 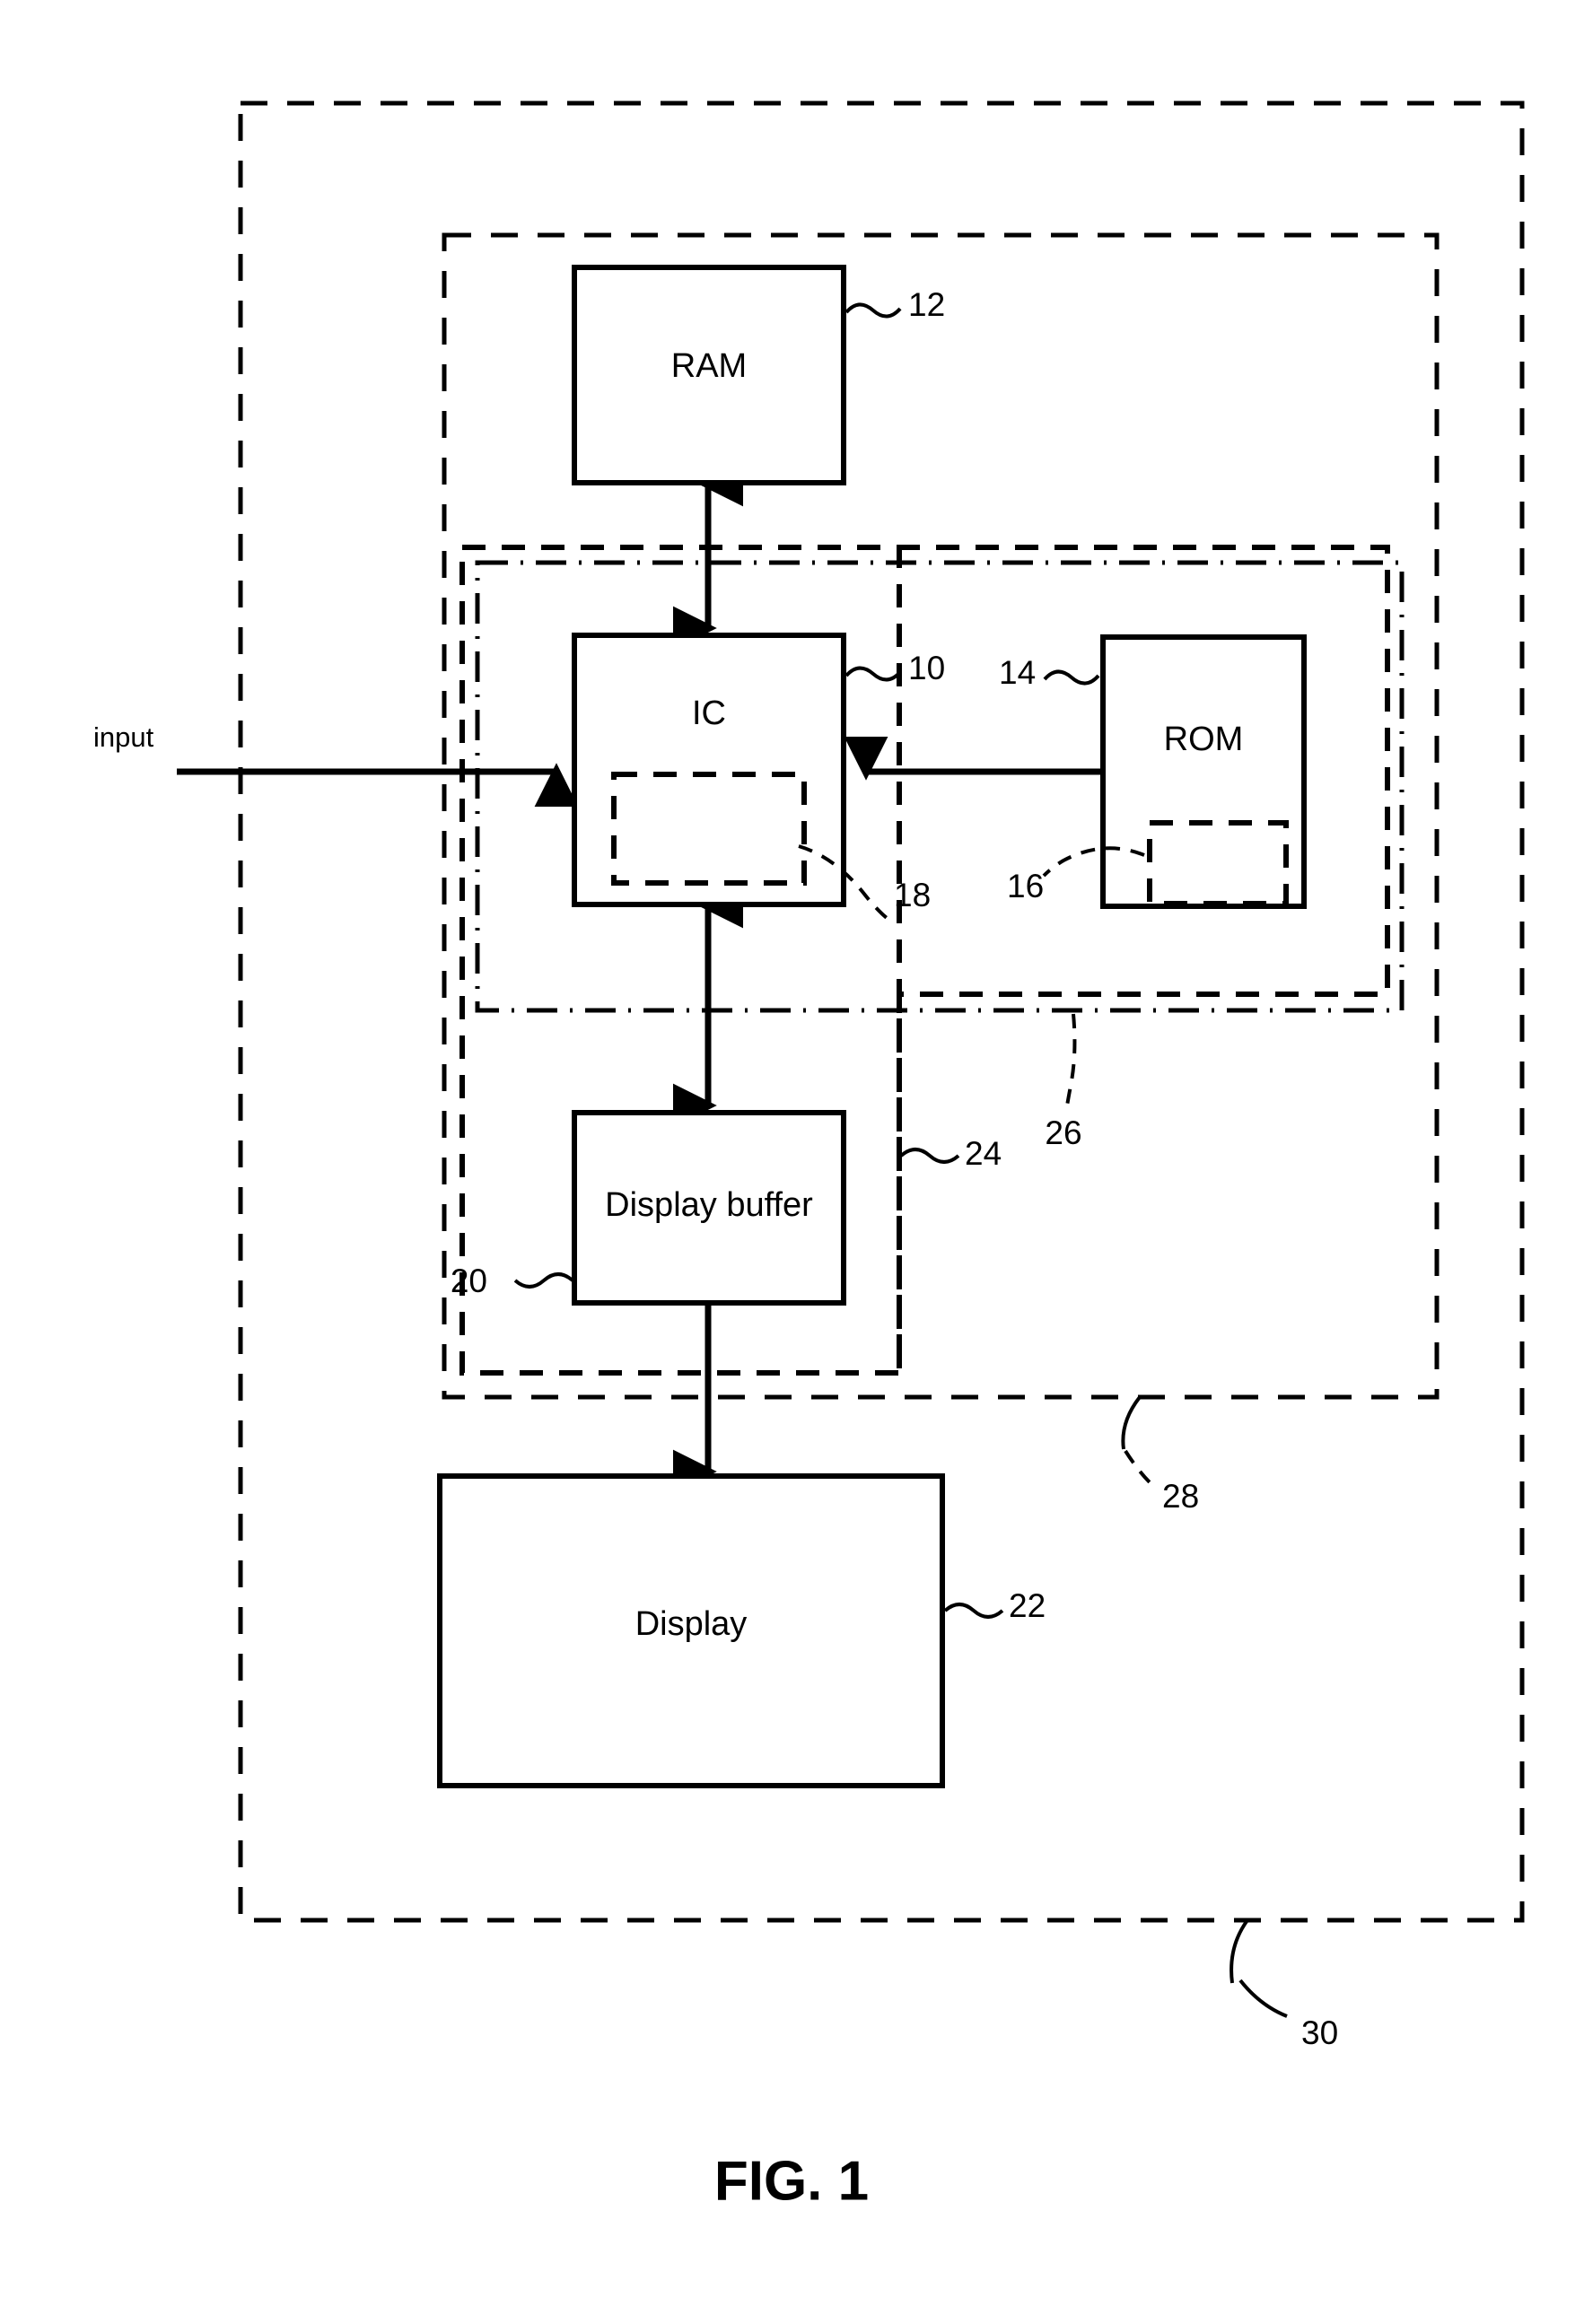 I want to click on block-display-label: Display, so click(x=691, y=1624).